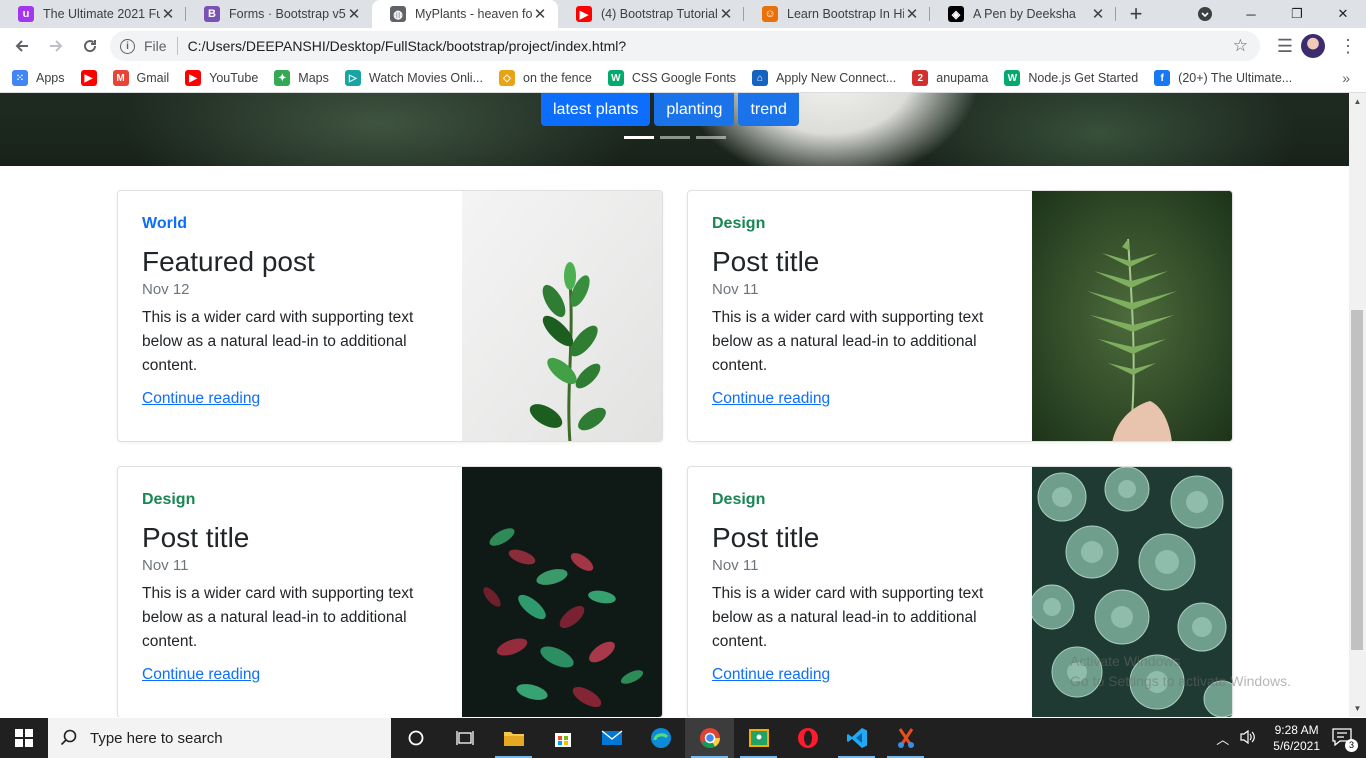 This screenshot has width=1366, height=758. I want to click on card-title: Post title, so click(766, 261).